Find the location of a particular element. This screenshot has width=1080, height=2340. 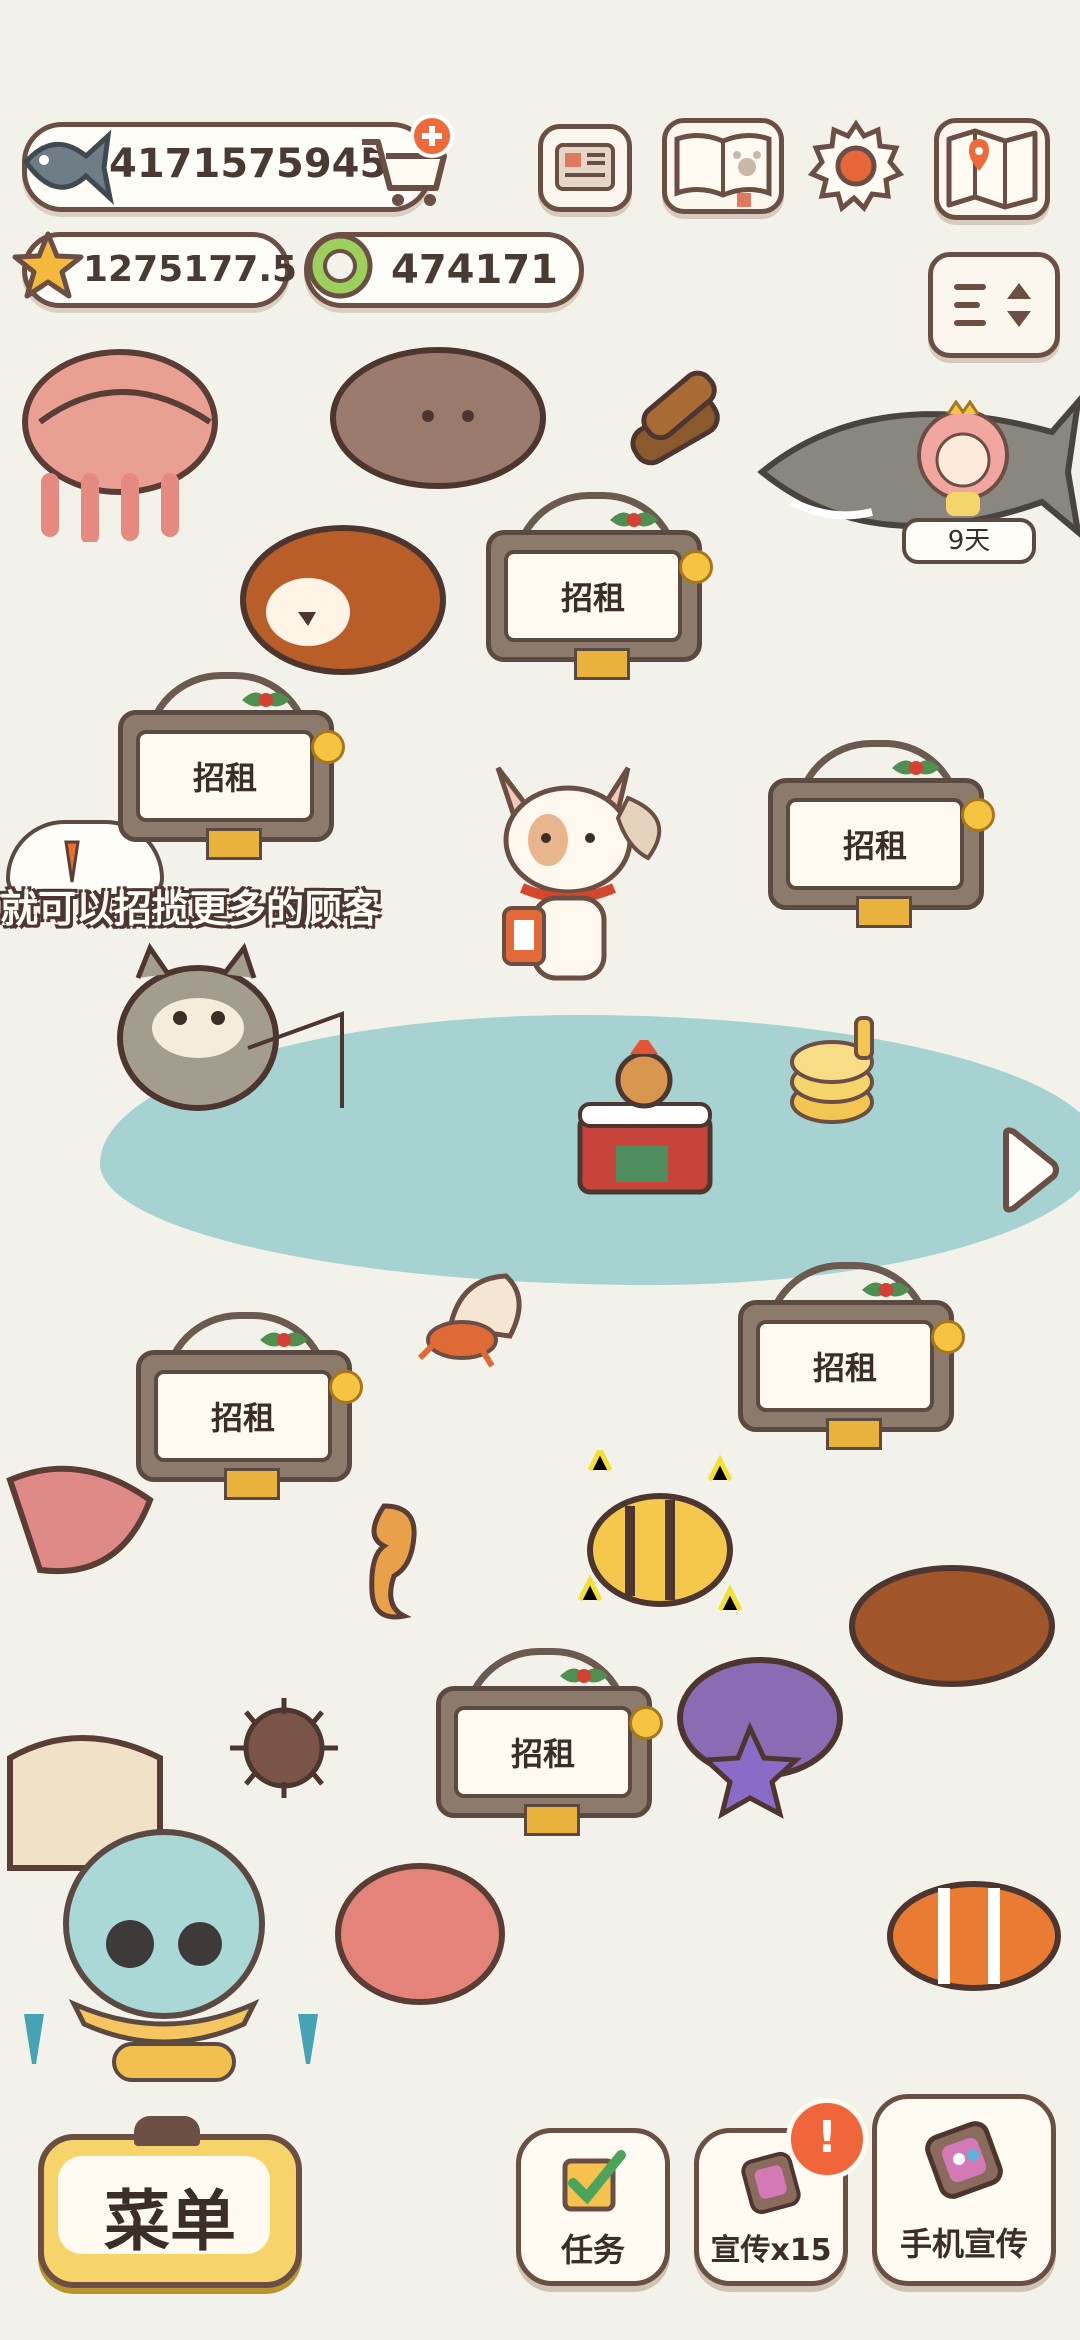

sea-urchin-small is located at coordinates (285, 1747).